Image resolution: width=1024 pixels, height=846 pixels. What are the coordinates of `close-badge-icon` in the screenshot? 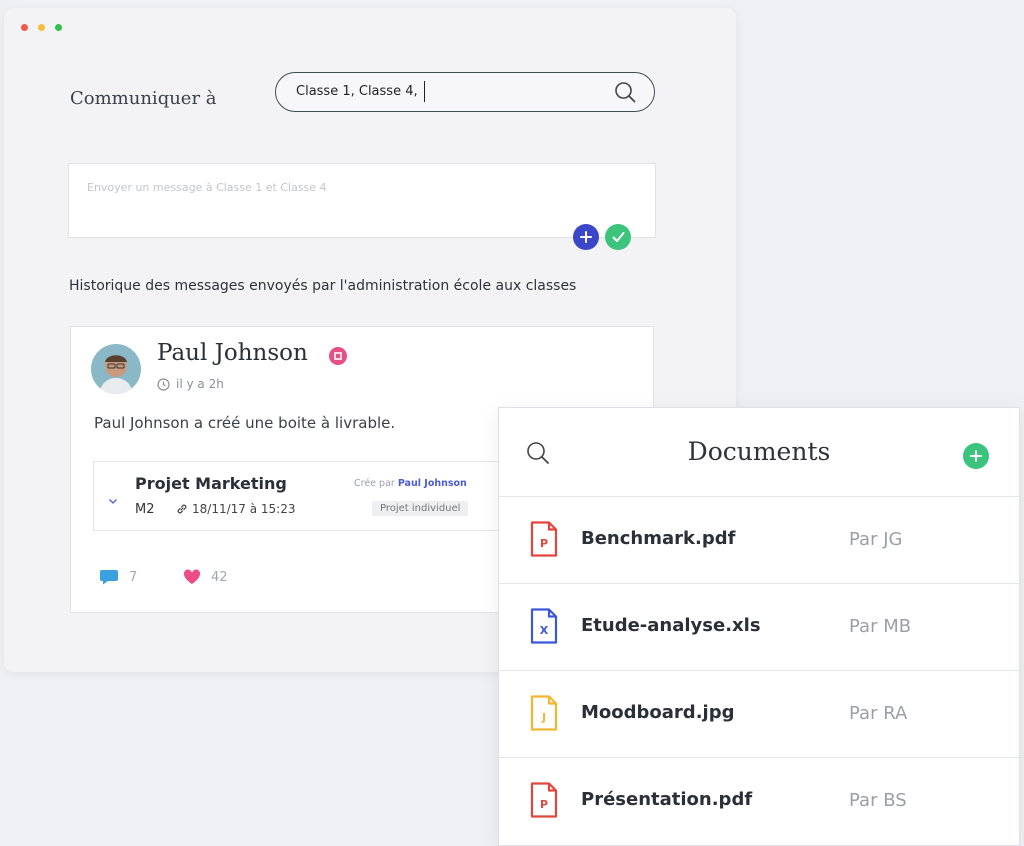 It's located at (338, 356).